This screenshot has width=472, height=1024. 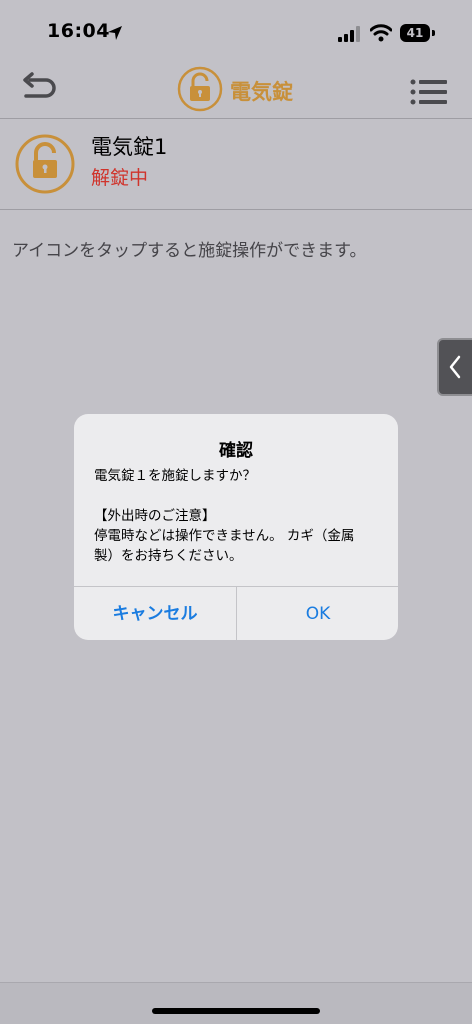 I want to click on device-name: 電気錠1, so click(x=129, y=147).